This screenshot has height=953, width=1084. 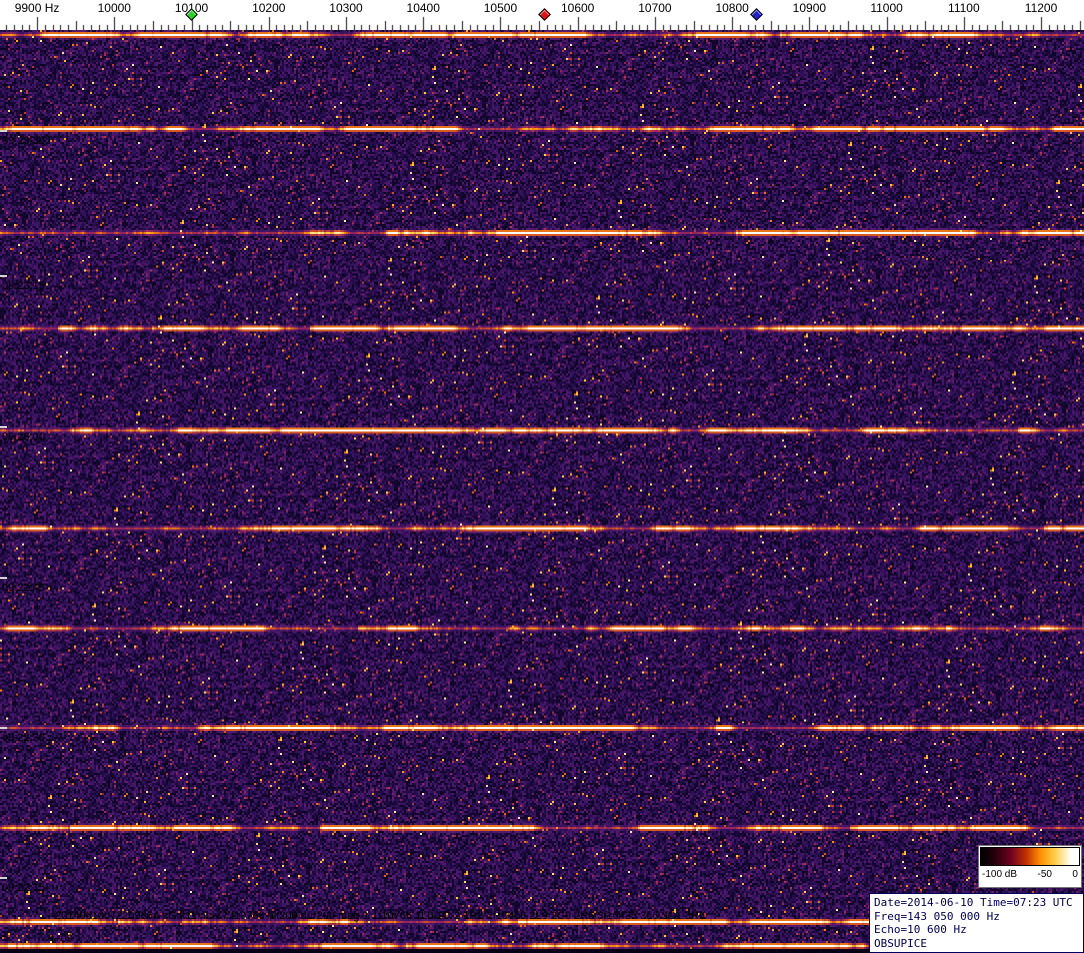 What do you see at coordinates (1075, 874) in the screenshot?
I see `legend-max-label: 0` at bounding box center [1075, 874].